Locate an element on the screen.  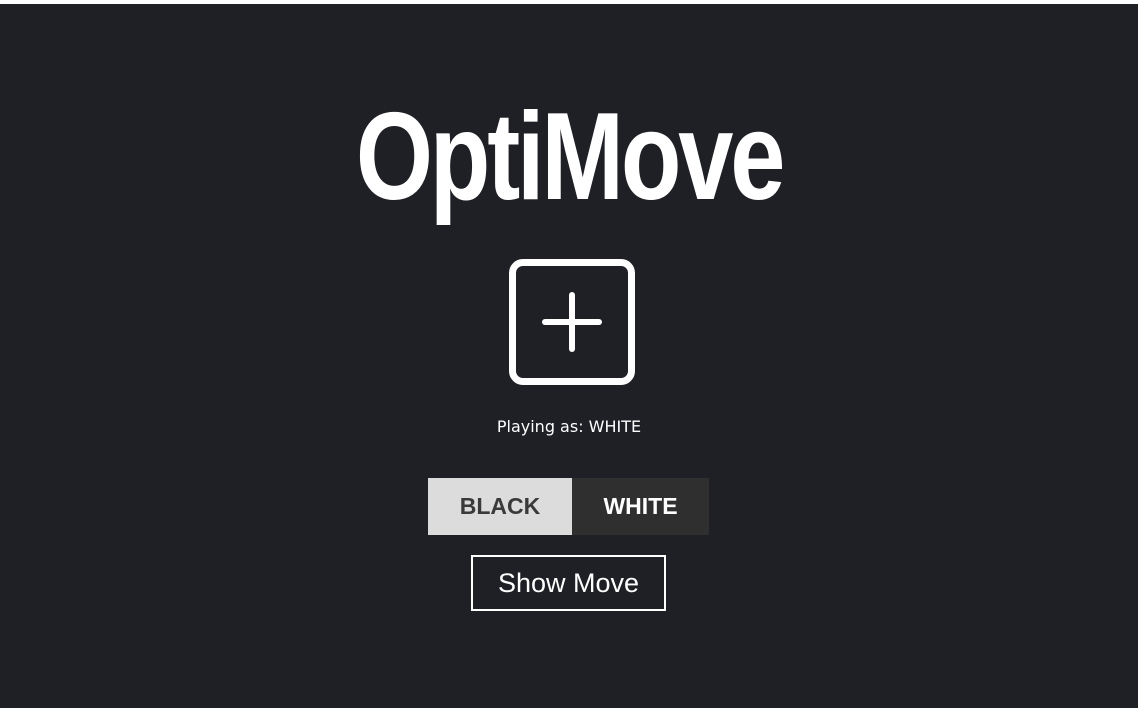
color-toggle: BLACK WHITE is located at coordinates (568, 506).